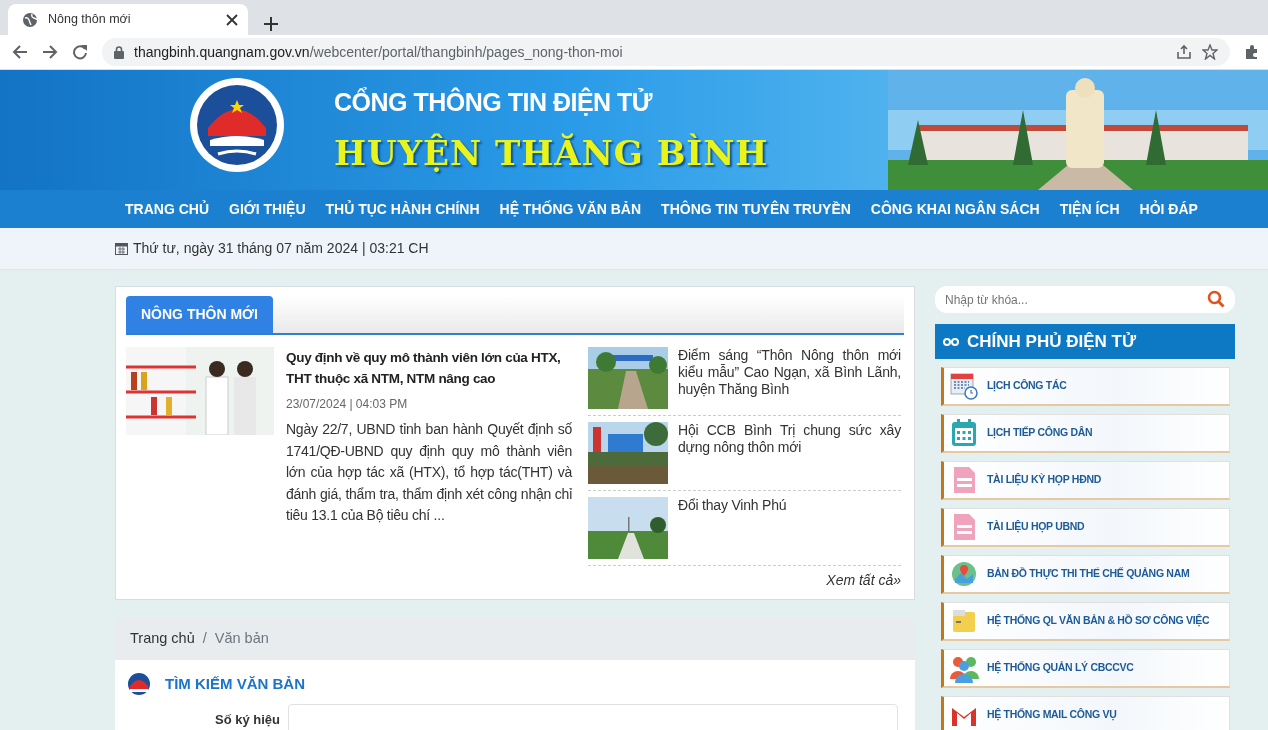 The width and height of the screenshot is (1268, 730). Describe the element at coordinates (119, 52) in the screenshot. I see `lock-icon` at that location.